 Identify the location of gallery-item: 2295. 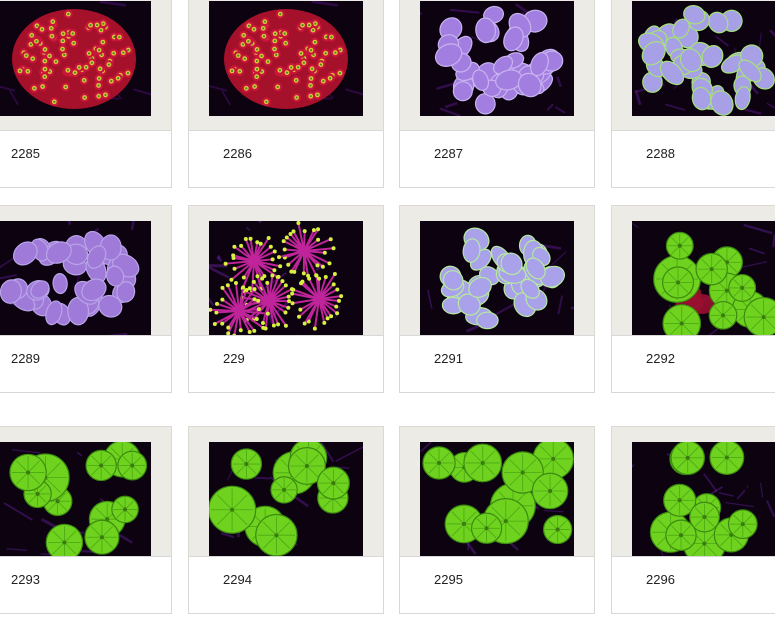
(497, 520).